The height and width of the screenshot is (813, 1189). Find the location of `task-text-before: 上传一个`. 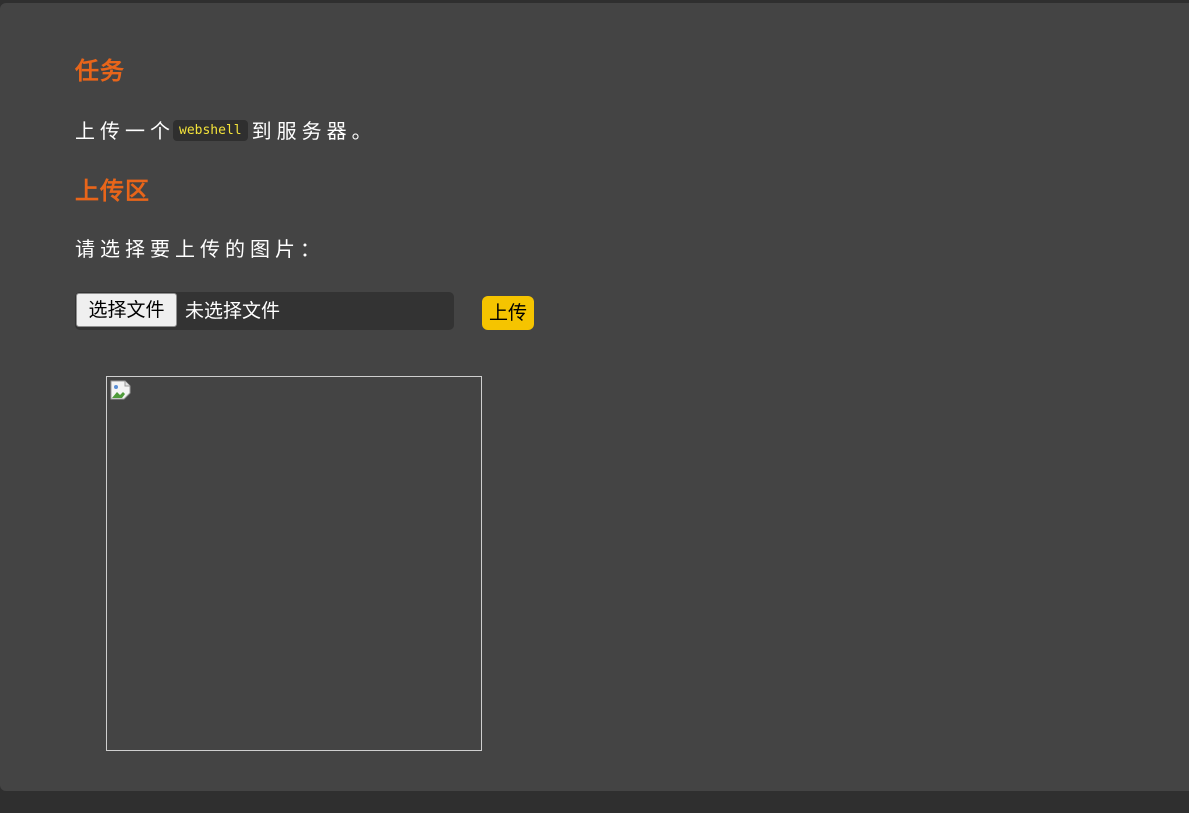

task-text-before: 上传一个 is located at coordinates (125, 131).